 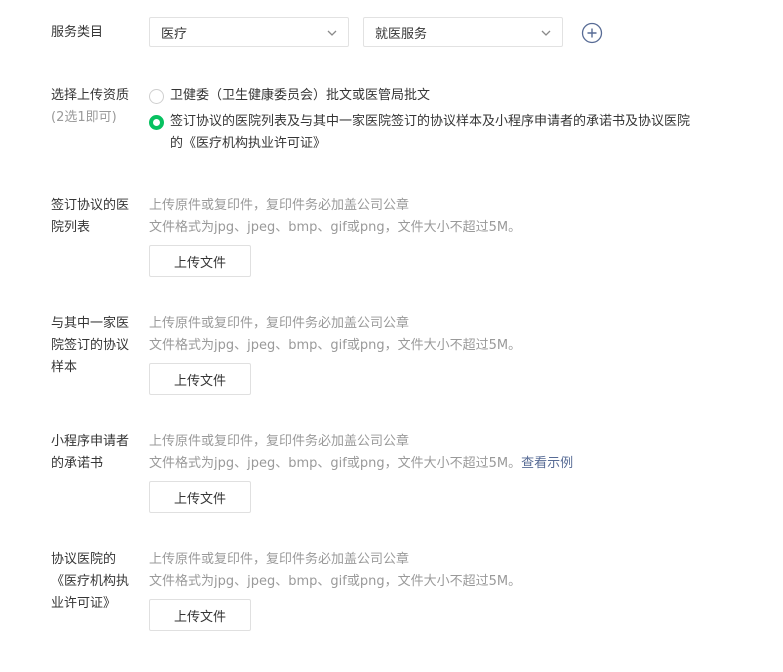 I want to click on category-select-primary: 医疗, so click(x=249, y=32).